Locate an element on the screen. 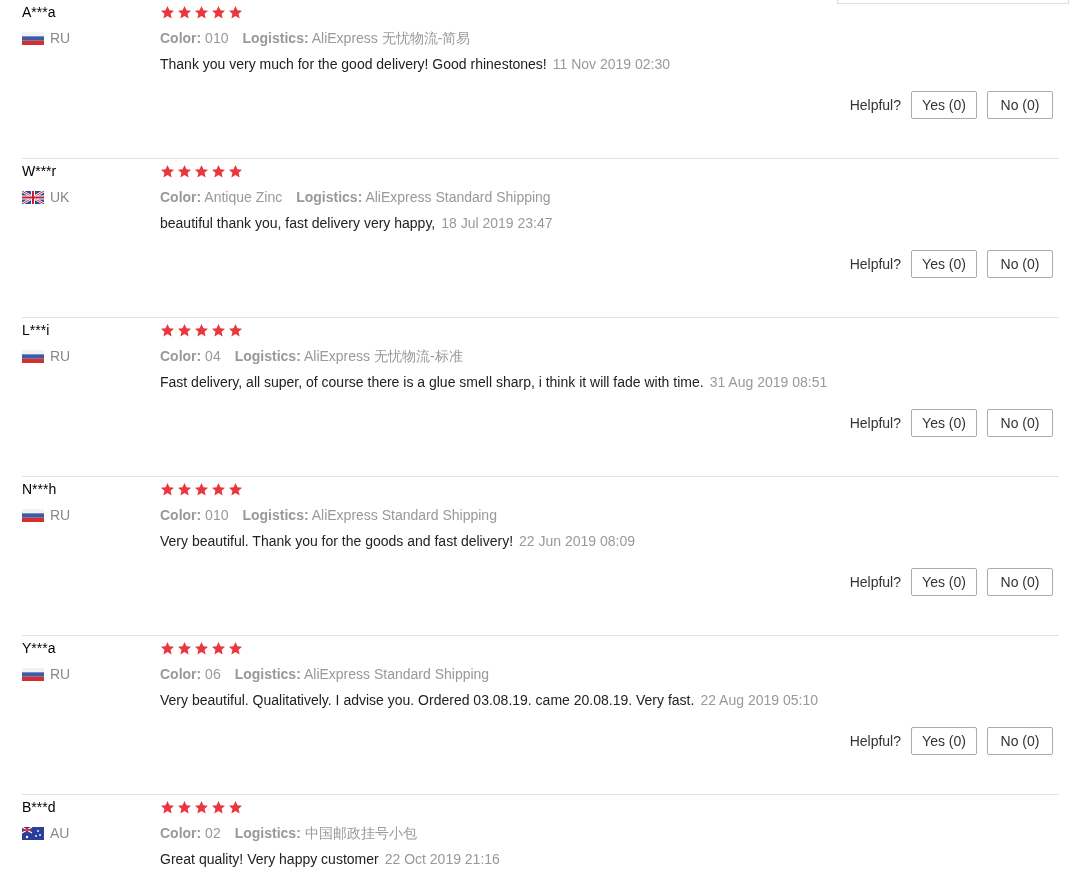 This screenshot has height=877, width=1069. review-date: 22 Aug 2019 05:10 is located at coordinates (759, 700).